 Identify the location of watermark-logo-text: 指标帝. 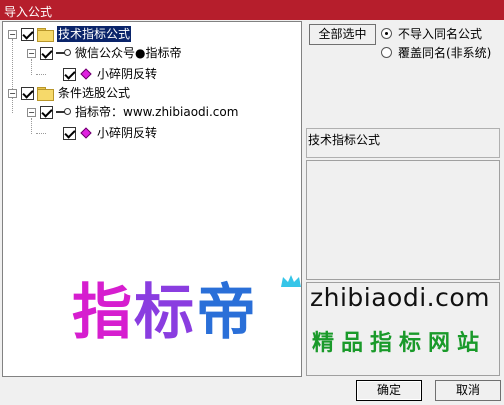
(165, 313).